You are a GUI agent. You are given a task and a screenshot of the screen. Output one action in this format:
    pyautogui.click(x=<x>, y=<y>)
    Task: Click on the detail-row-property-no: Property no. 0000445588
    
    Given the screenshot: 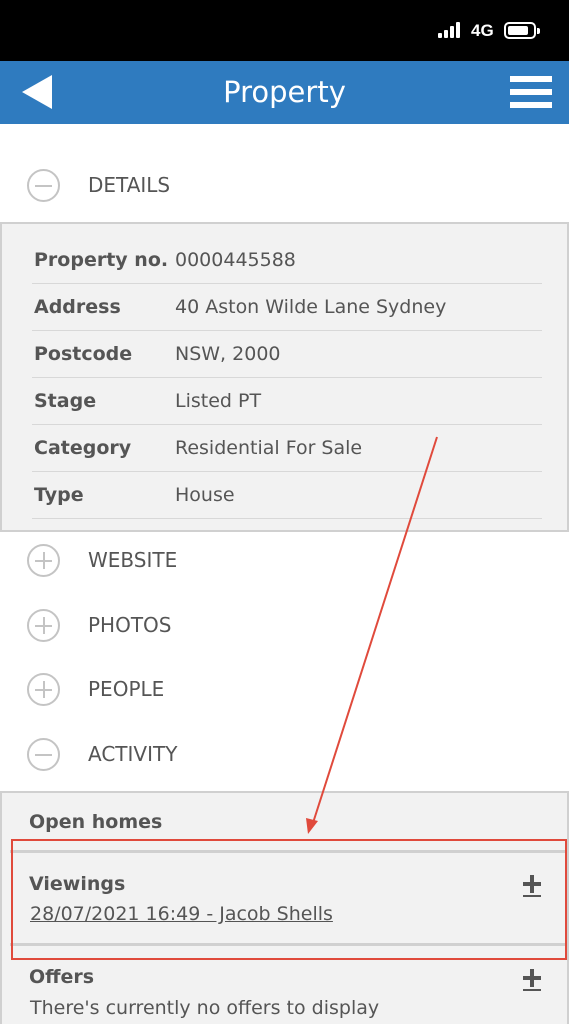 What is the action you would take?
    pyautogui.click(x=287, y=260)
    